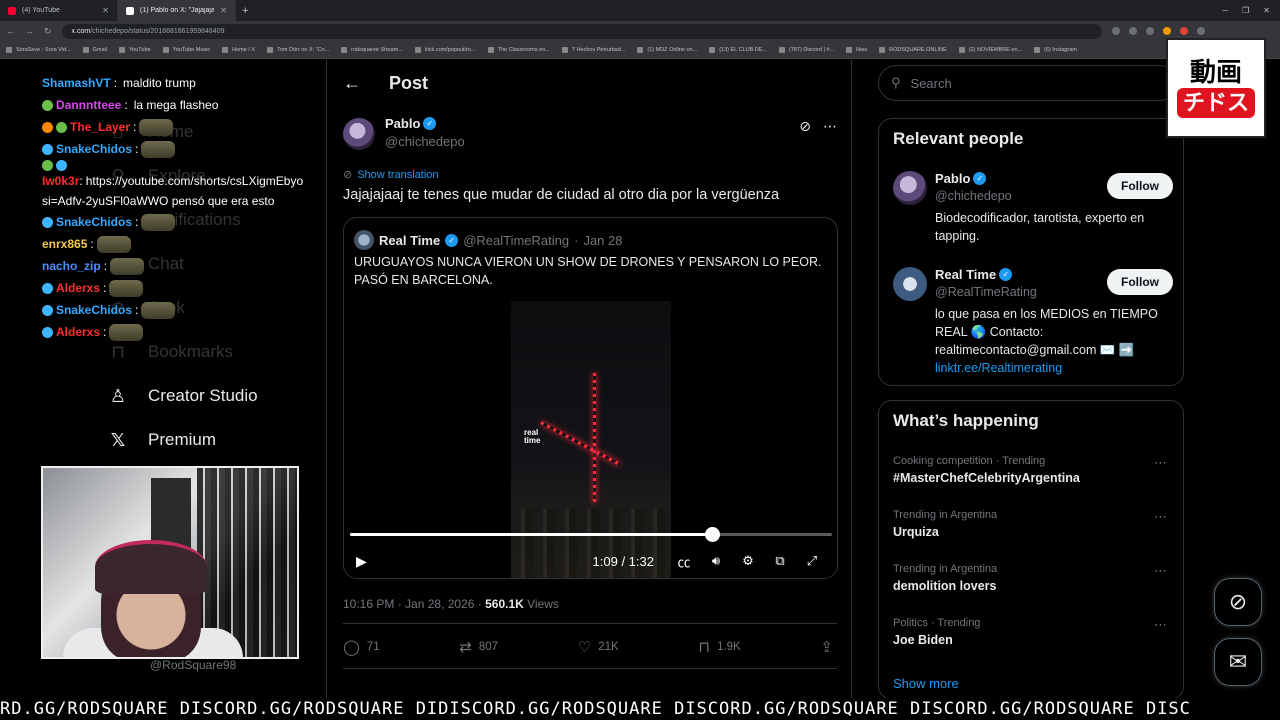  What do you see at coordinates (135, 49) in the screenshot?
I see `bookmark-item: YouTube` at bounding box center [135, 49].